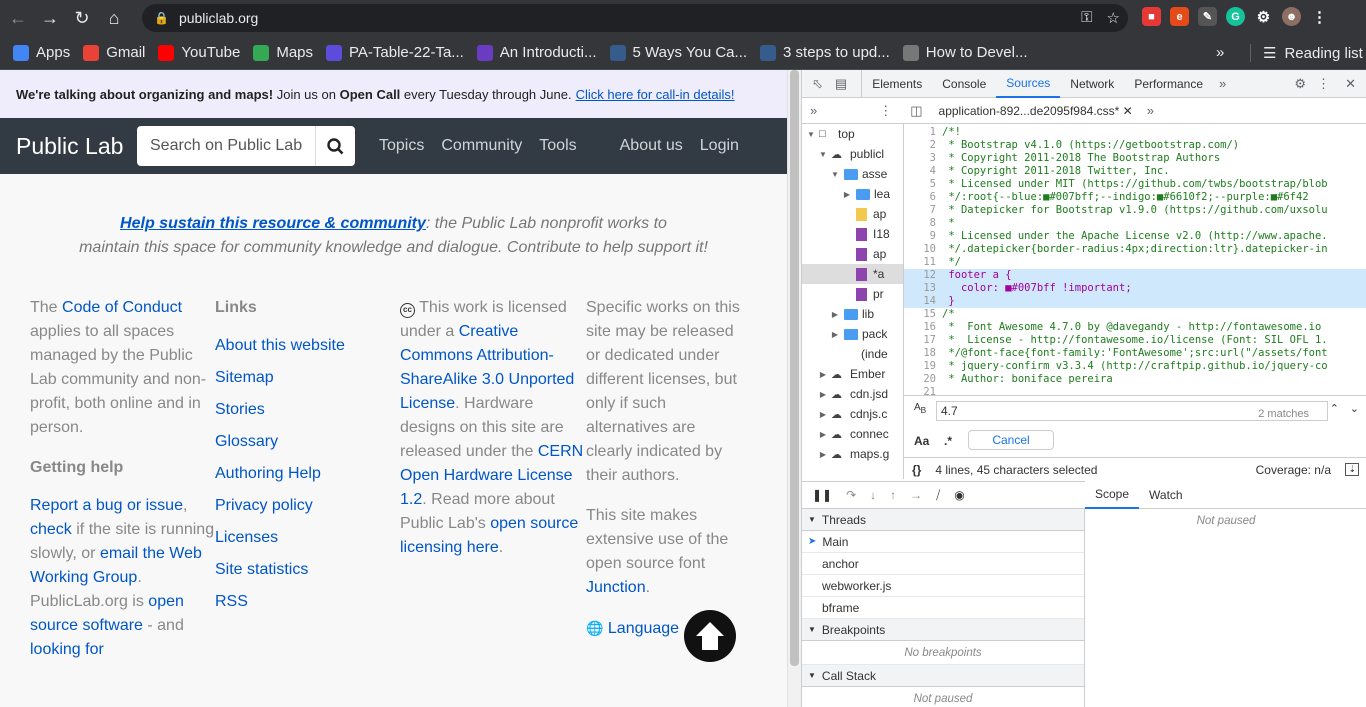 This screenshot has width=1366, height=707. Describe the element at coordinates (852, 434) in the screenshot. I see `tree-item: ▶ ☁ connec` at that location.